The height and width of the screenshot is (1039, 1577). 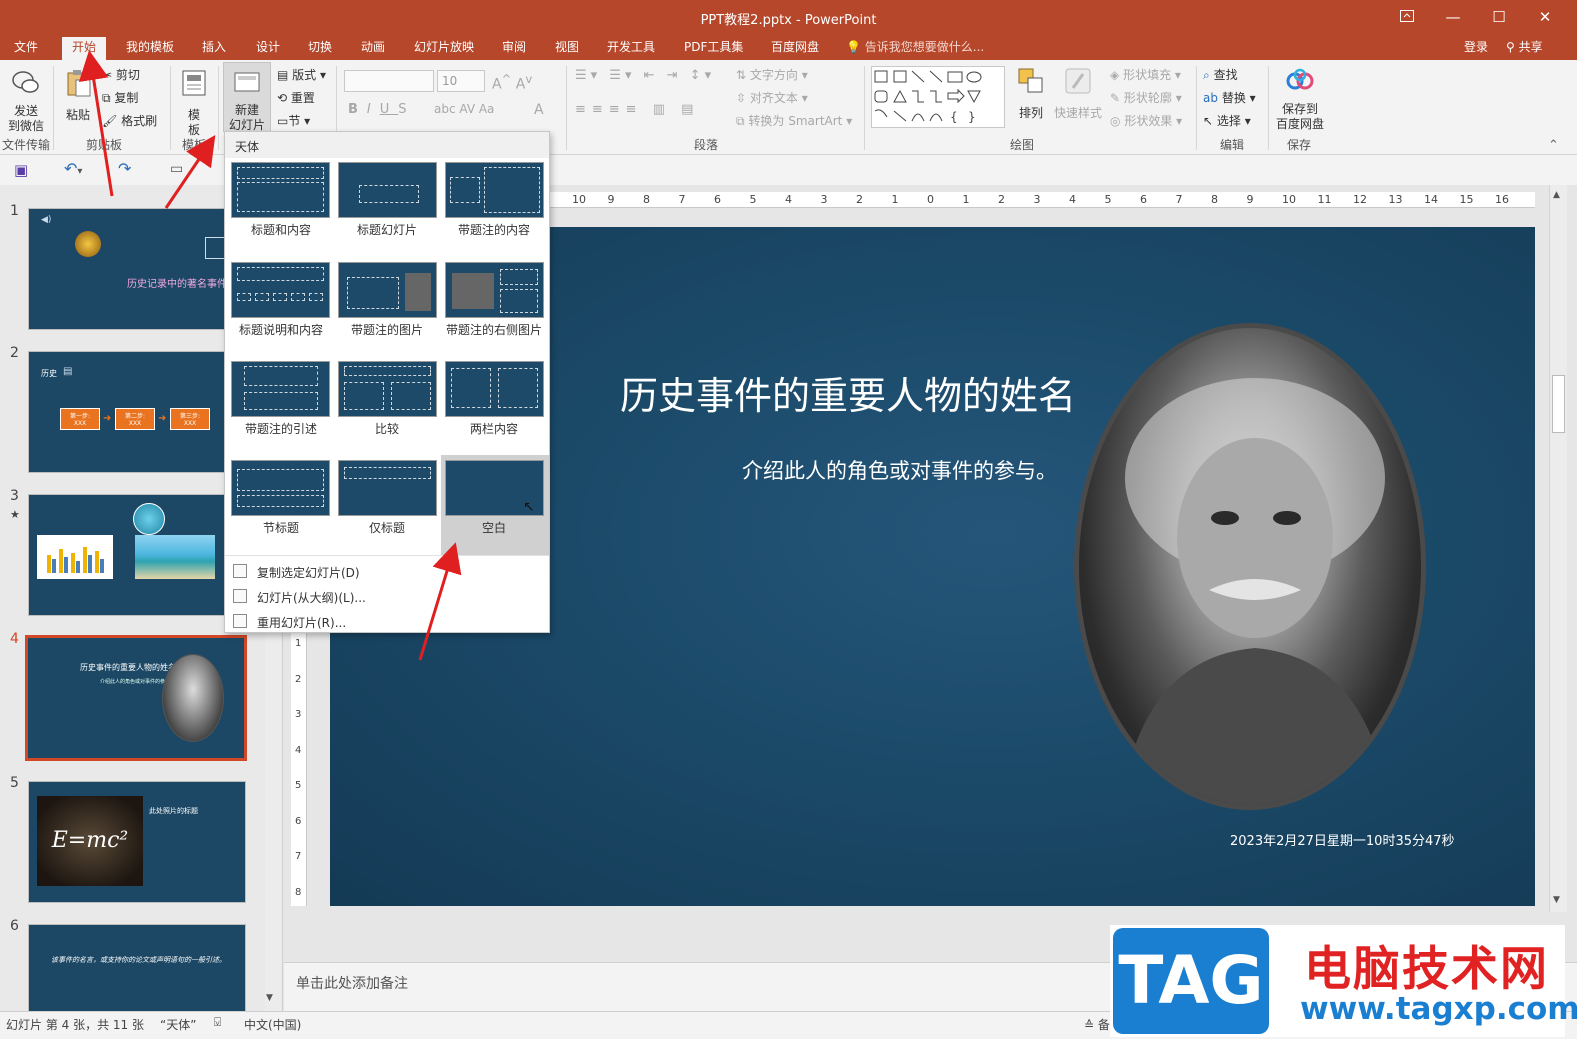 I want to click on layout-button: ▤ 版式 ▾, so click(x=301, y=74).